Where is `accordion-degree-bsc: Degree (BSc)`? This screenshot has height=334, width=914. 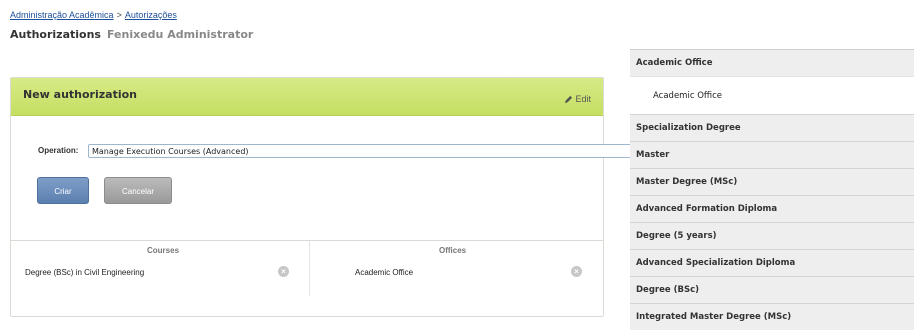
accordion-degree-bsc: Degree (BSc) is located at coordinates (772, 289).